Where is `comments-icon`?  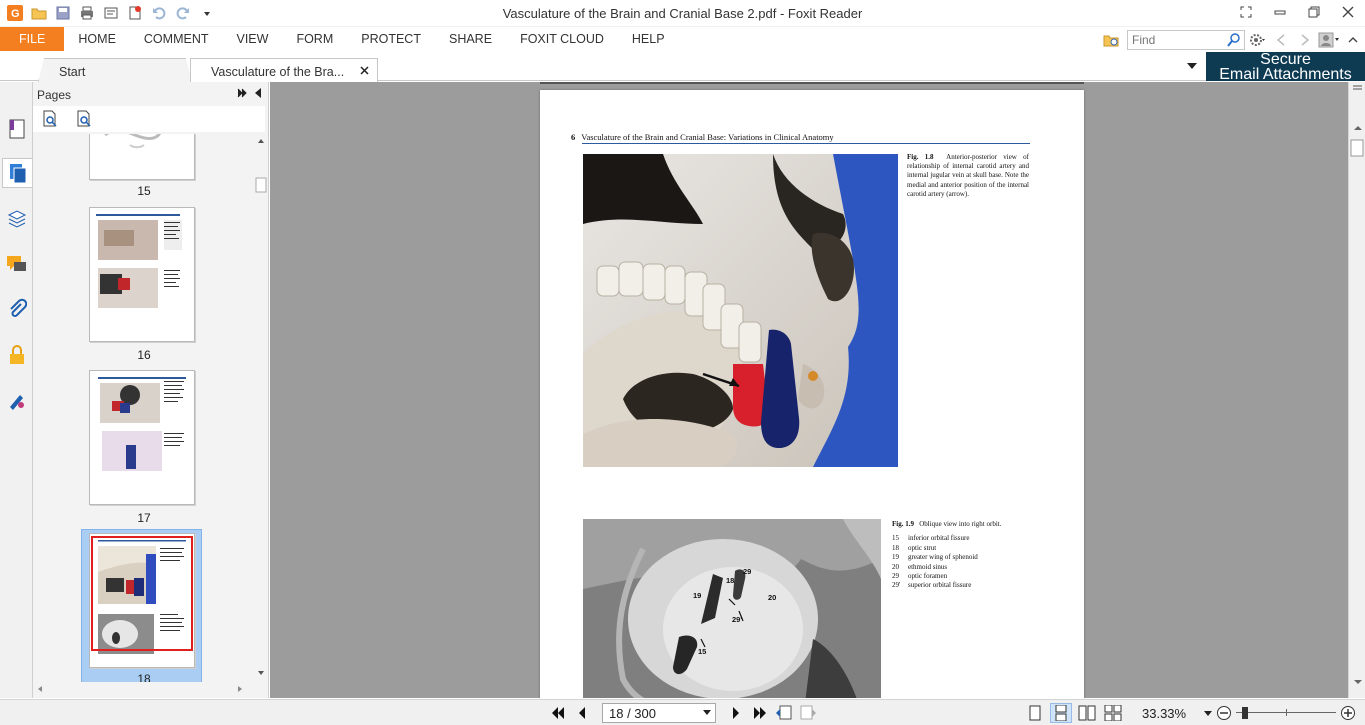 comments-icon is located at coordinates (17, 264).